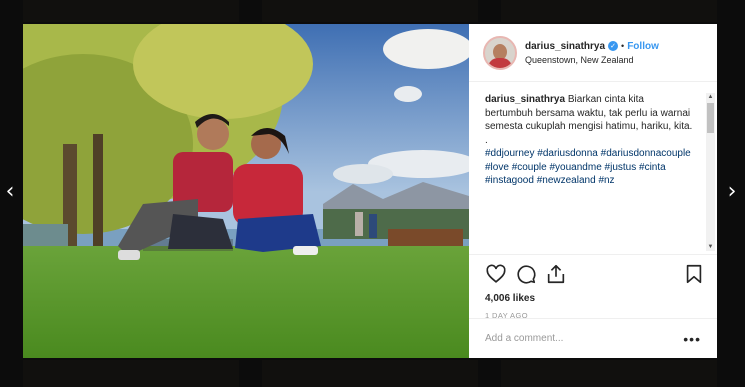 The image size is (745, 387). I want to click on caption-scrollbar: ▲ ▼, so click(710, 172).